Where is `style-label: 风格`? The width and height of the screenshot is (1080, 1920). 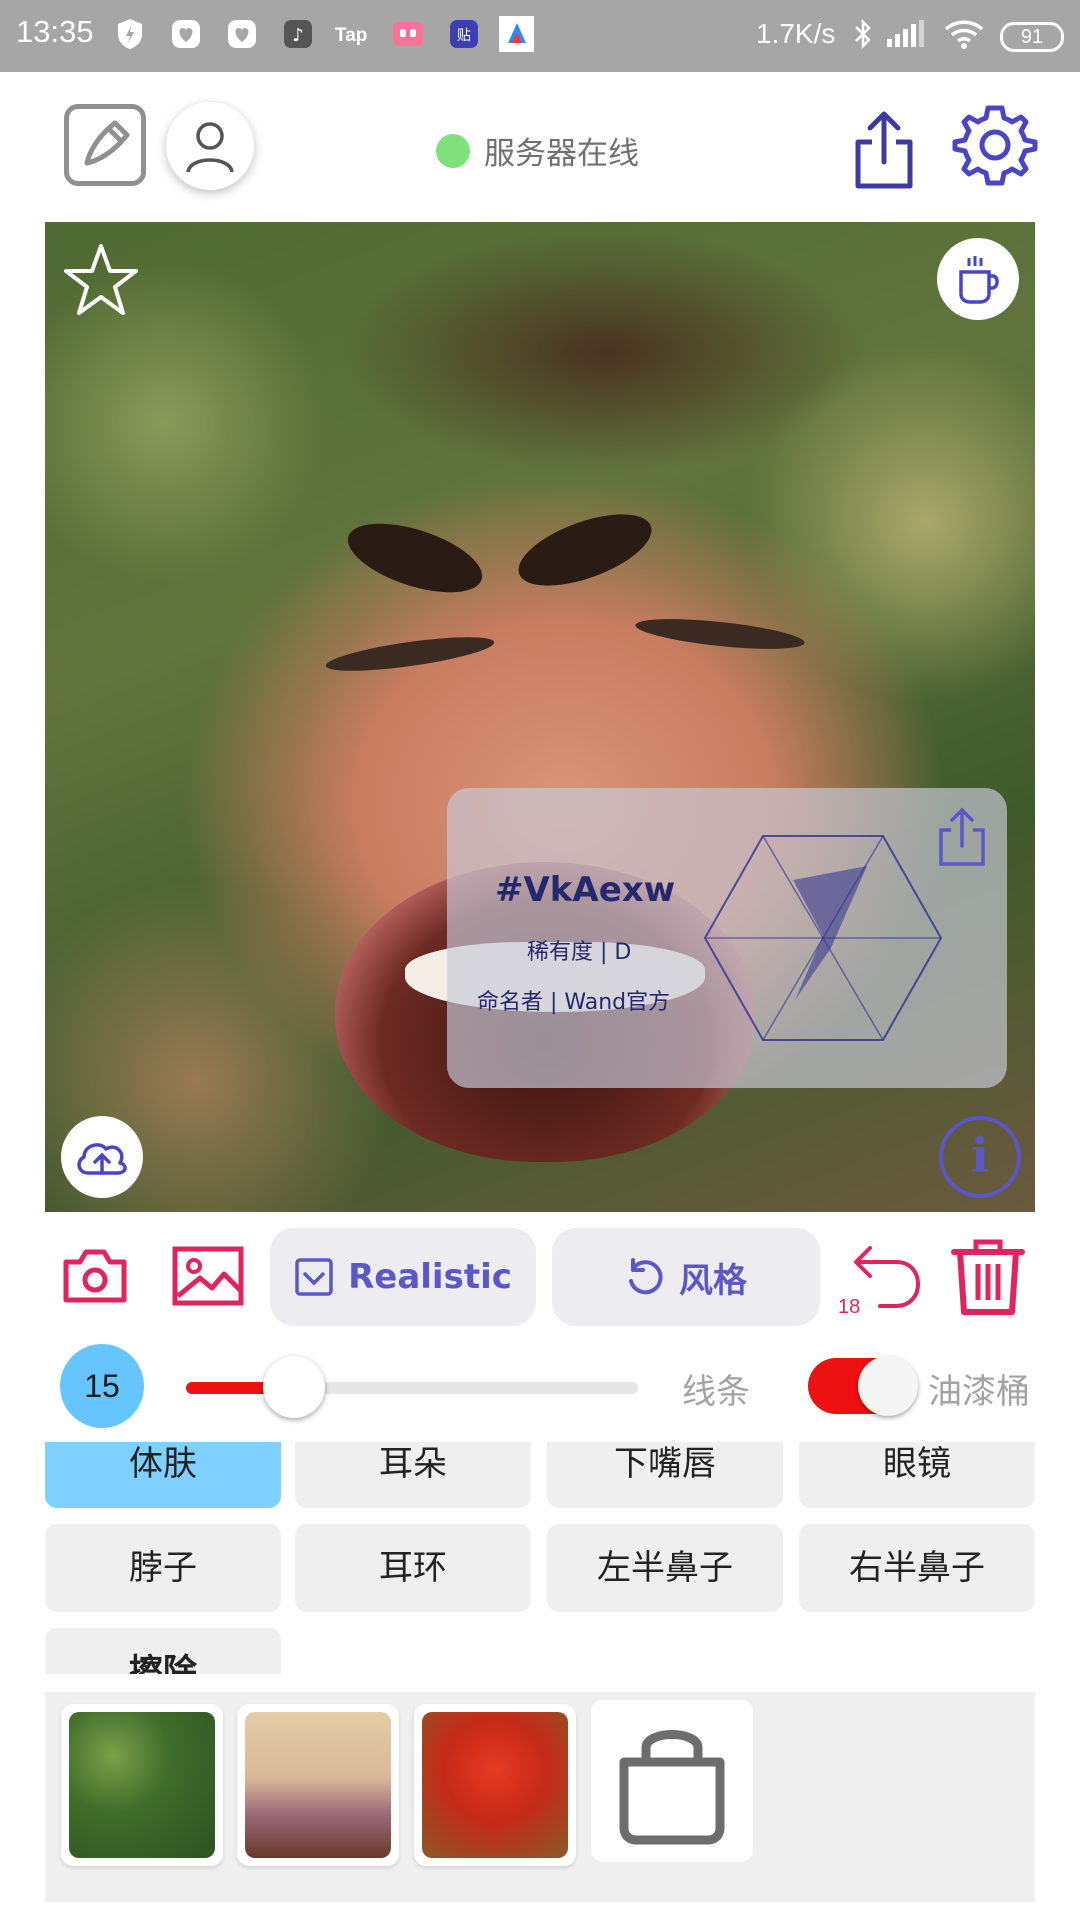 style-label: 风格 is located at coordinates (713, 1280).